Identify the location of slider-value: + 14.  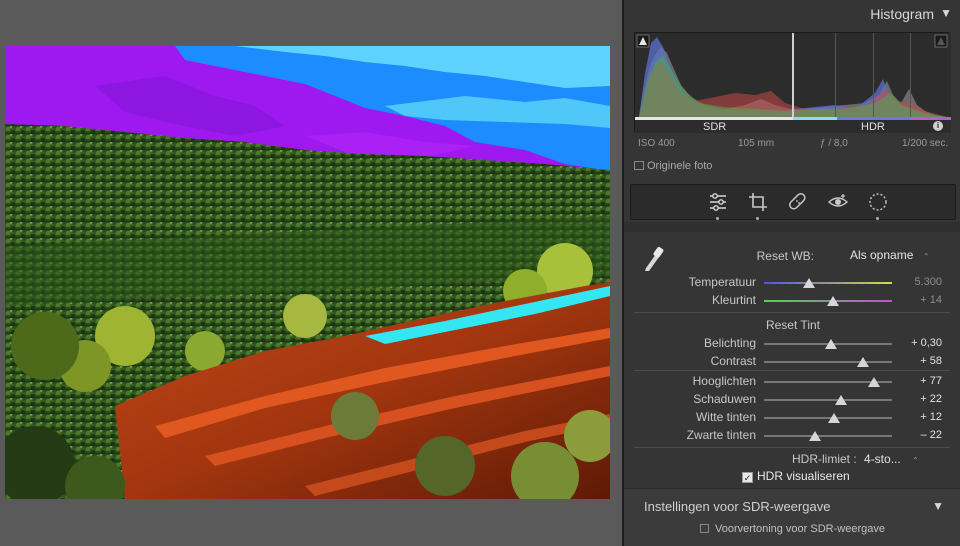
(920, 300).